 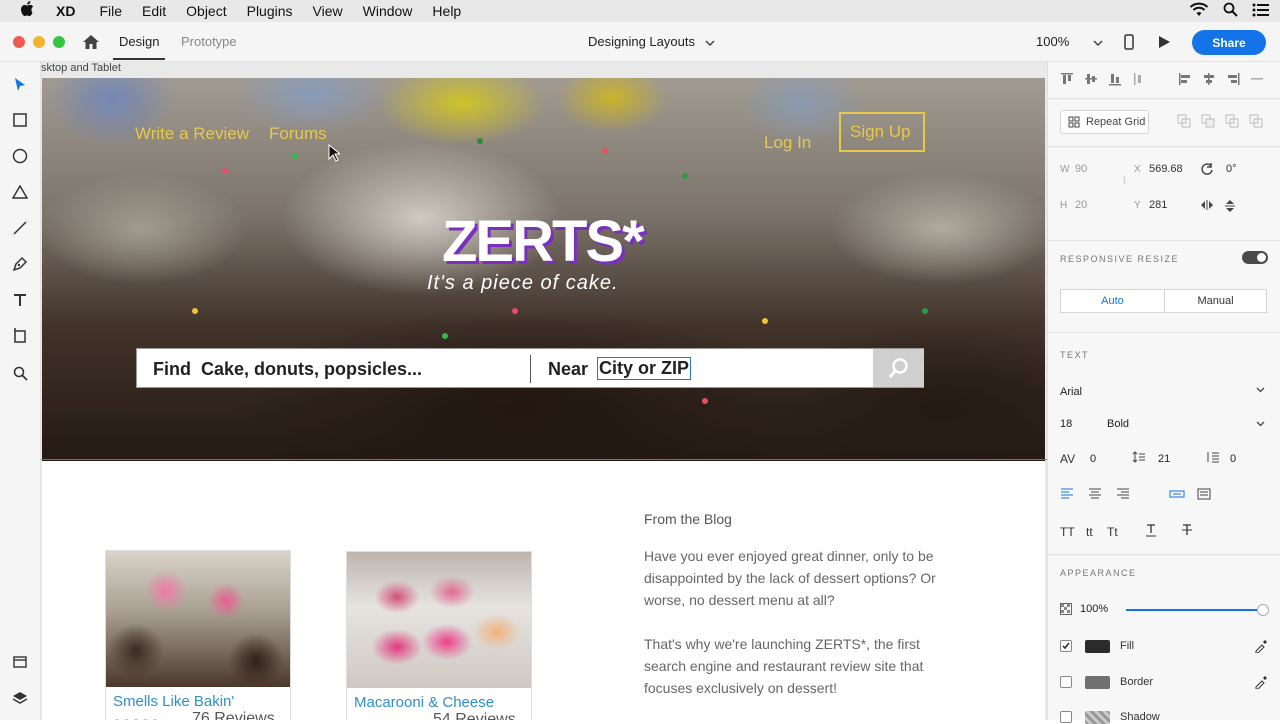 What do you see at coordinates (20, 336) in the screenshot?
I see `artboard-tool-icon` at bounding box center [20, 336].